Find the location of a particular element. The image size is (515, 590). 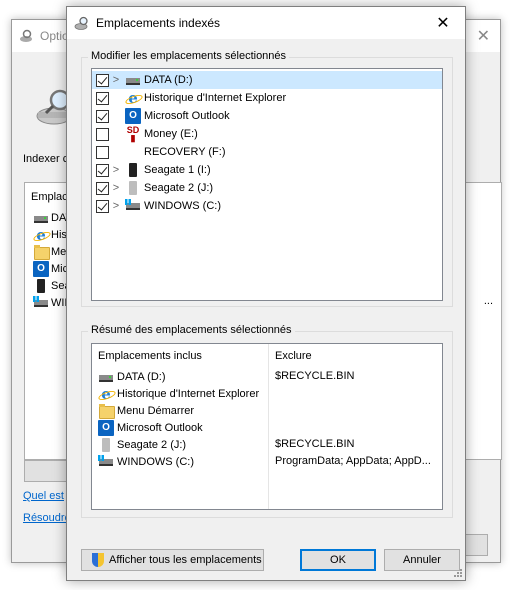

tree-item-label: Money (E:) is located at coordinates (171, 134).